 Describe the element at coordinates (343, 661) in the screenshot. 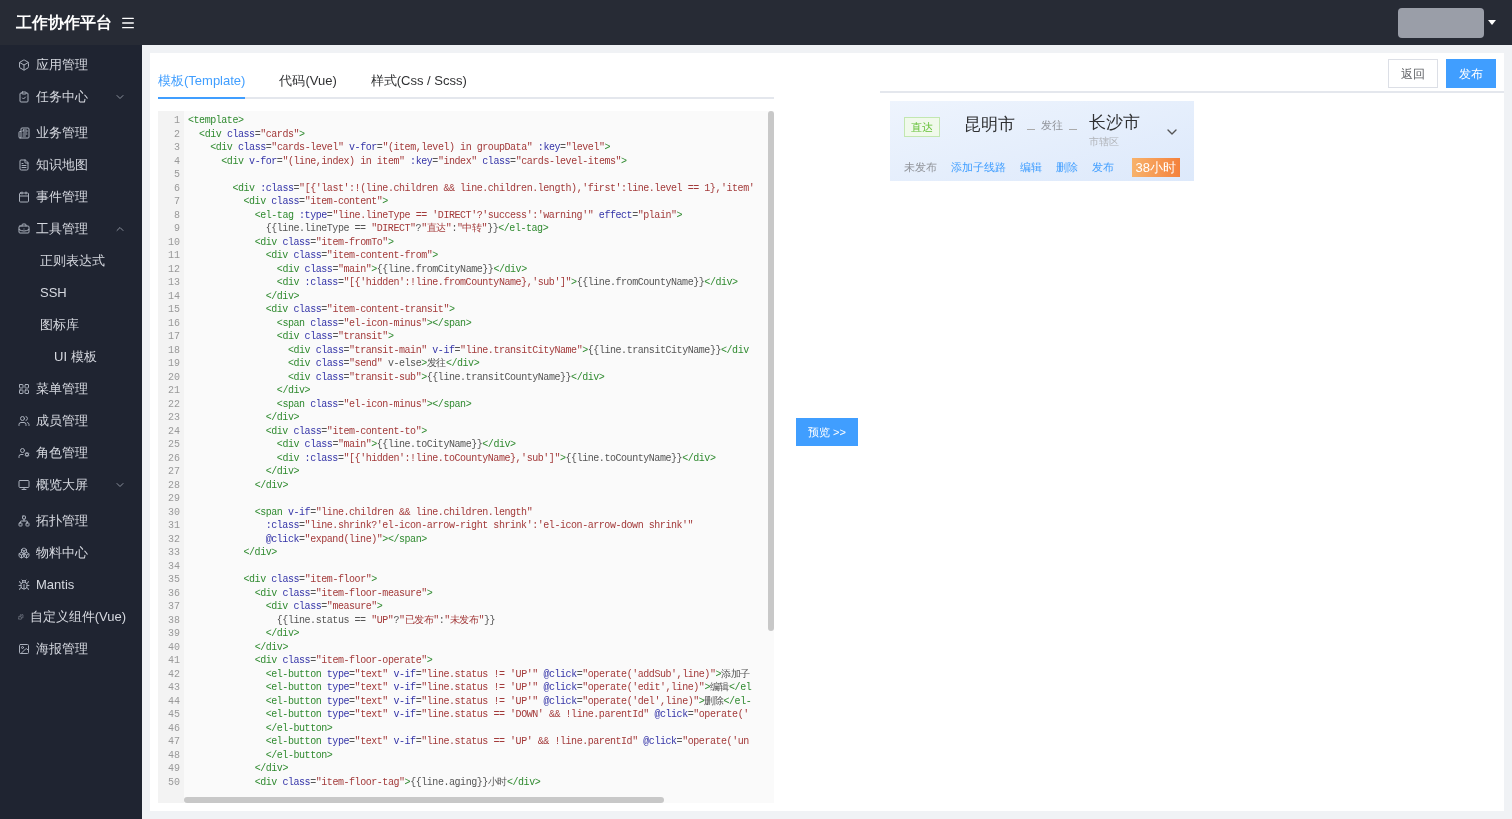

I see `code-line: <div class="item-floor-operate">` at that location.